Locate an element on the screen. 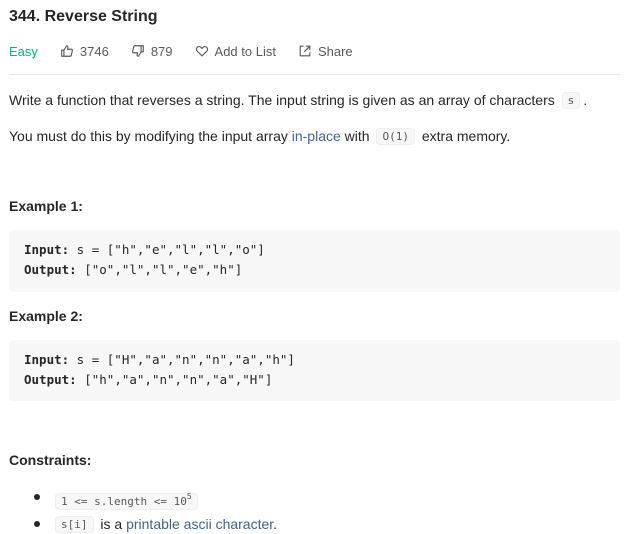  problem-meta-bar: Easy 3746 879 Add to List Share is located at coordinates (181, 51).